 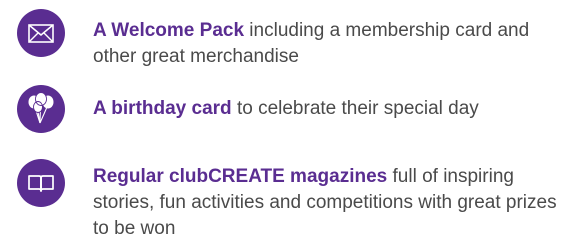 I want to click on envelope-icon, so click(x=41, y=33).